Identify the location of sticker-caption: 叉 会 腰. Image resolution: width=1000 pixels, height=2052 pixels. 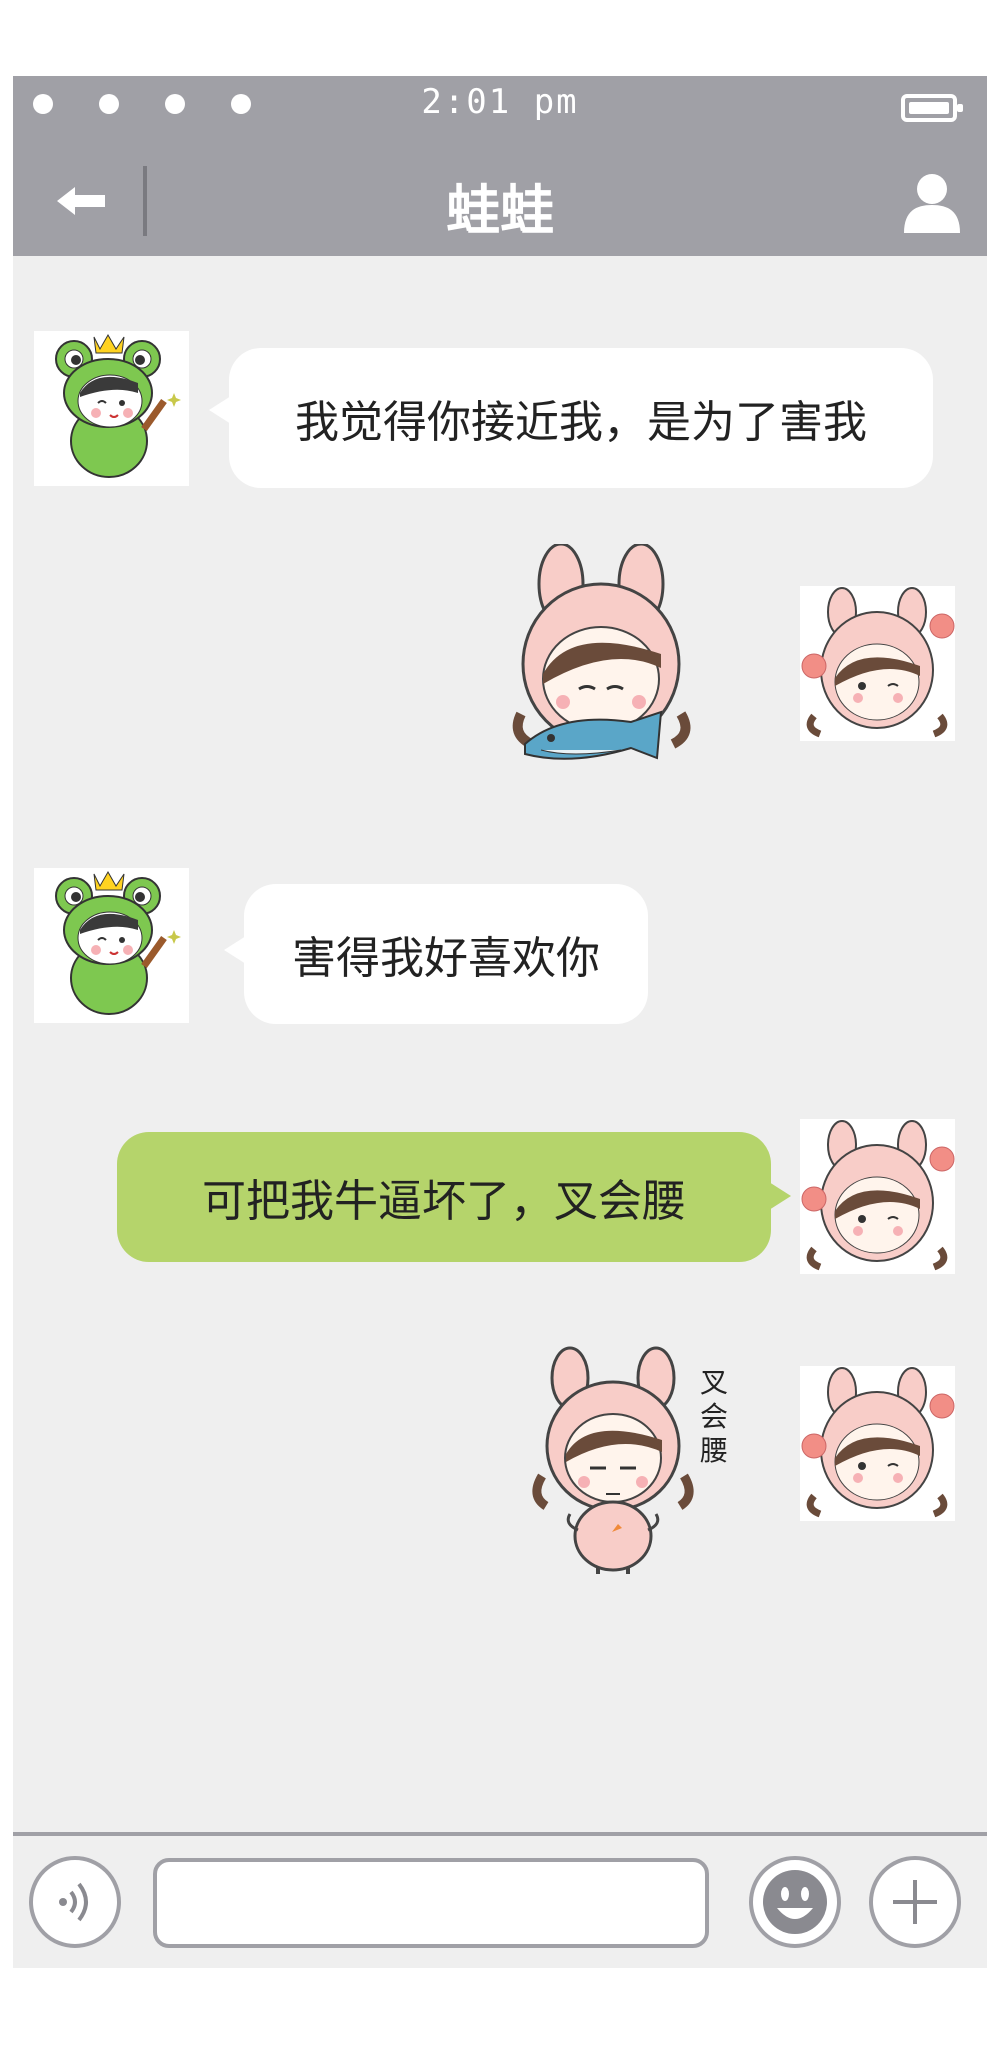
(713, 1416).